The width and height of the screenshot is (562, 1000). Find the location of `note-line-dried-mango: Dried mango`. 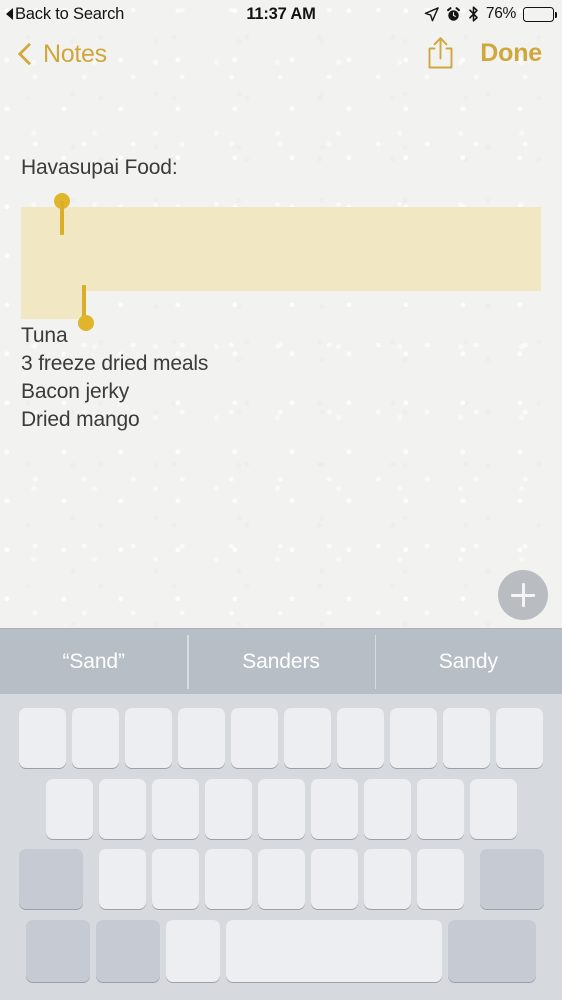

note-line-dried-mango: Dried mango is located at coordinates (80, 420).